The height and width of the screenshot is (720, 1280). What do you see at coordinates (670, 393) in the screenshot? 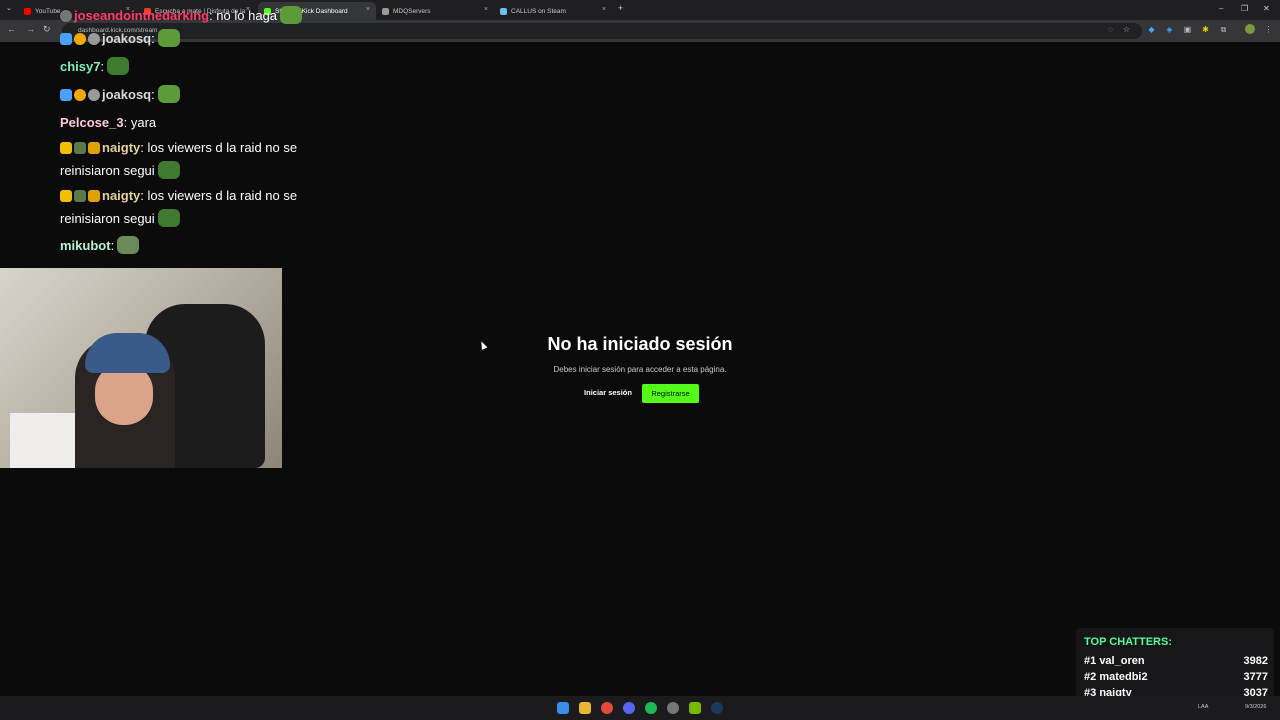
I see `register-button: Registrarse` at bounding box center [670, 393].